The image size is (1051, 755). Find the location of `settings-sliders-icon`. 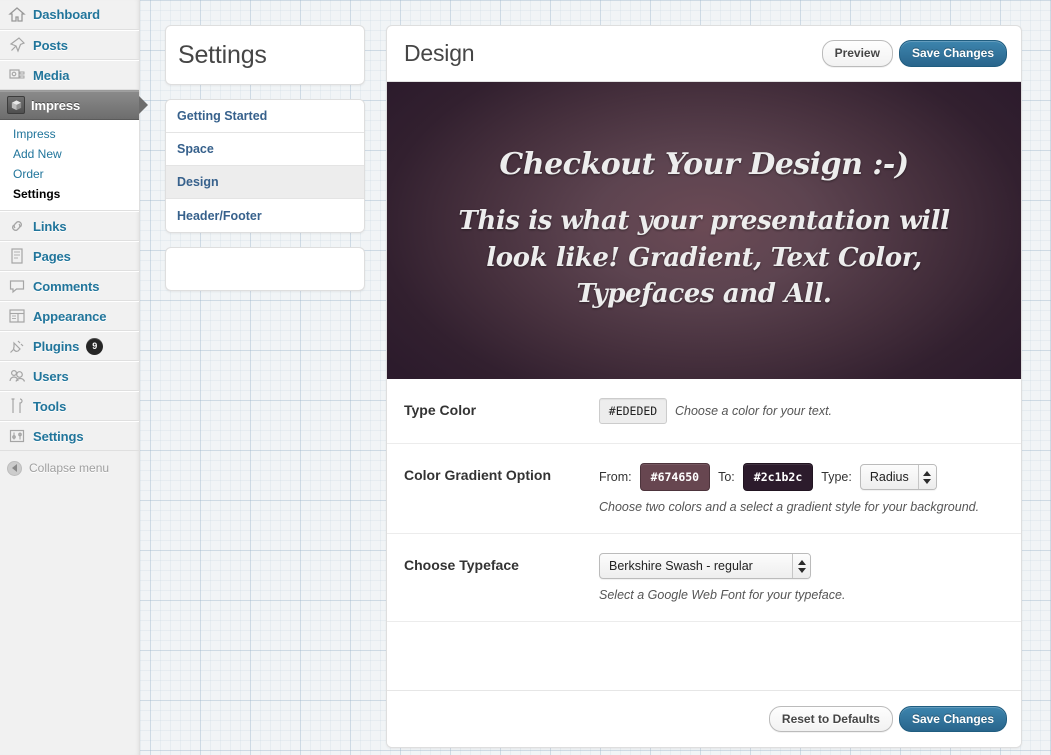

settings-sliders-icon is located at coordinates (17, 436).